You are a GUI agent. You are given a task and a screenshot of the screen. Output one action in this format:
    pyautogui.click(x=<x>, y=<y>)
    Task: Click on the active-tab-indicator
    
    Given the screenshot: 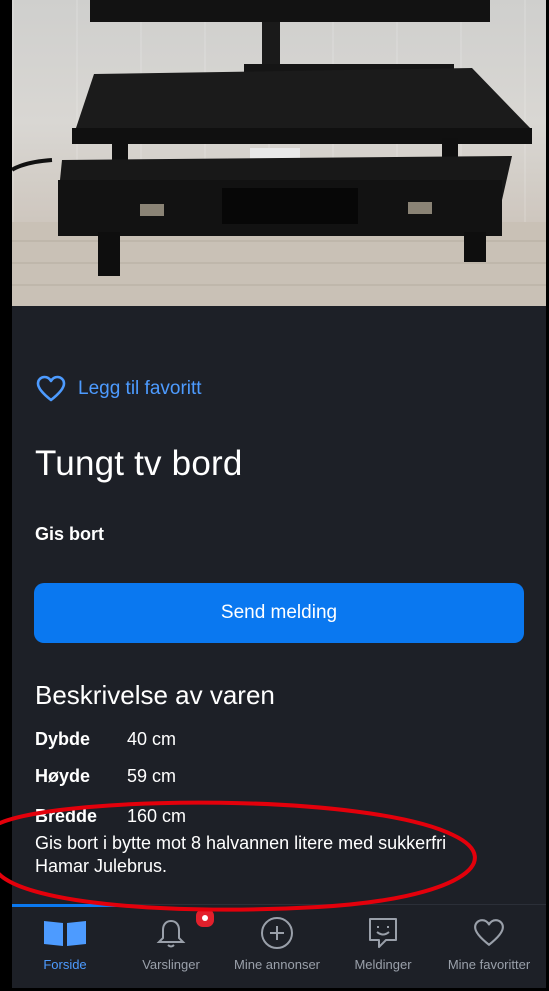 What is the action you would take?
    pyautogui.click(x=65, y=905)
    